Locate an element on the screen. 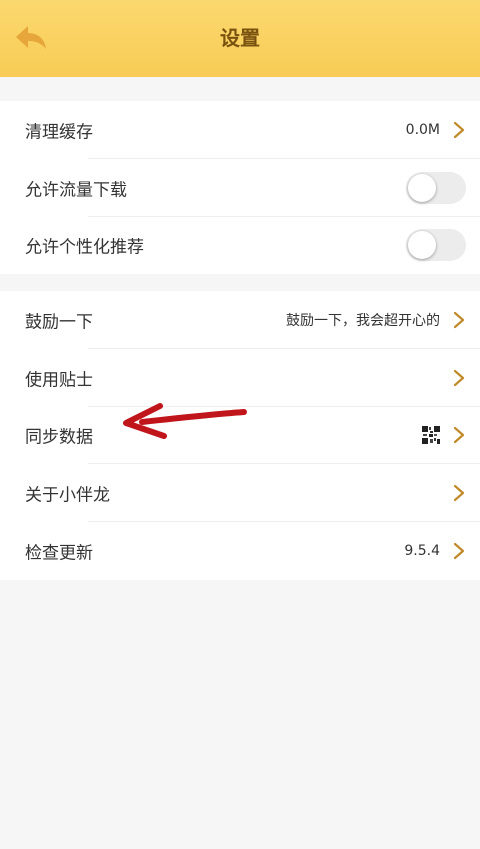 The width and height of the screenshot is (480, 849). encourage-label: 鼓励一下 is located at coordinates (59, 322).